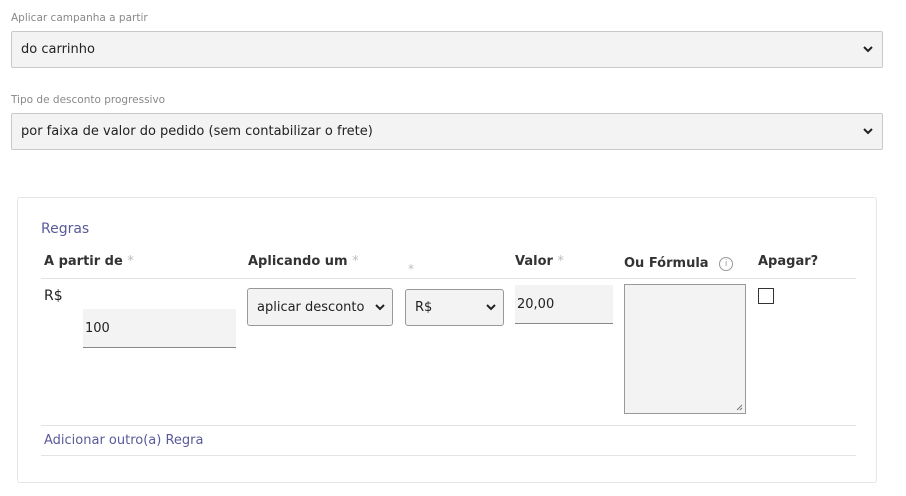 The height and width of the screenshot is (496, 906). What do you see at coordinates (159, 328) in the screenshot?
I see `from-value-input: 100` at bounding box center [159, 328].